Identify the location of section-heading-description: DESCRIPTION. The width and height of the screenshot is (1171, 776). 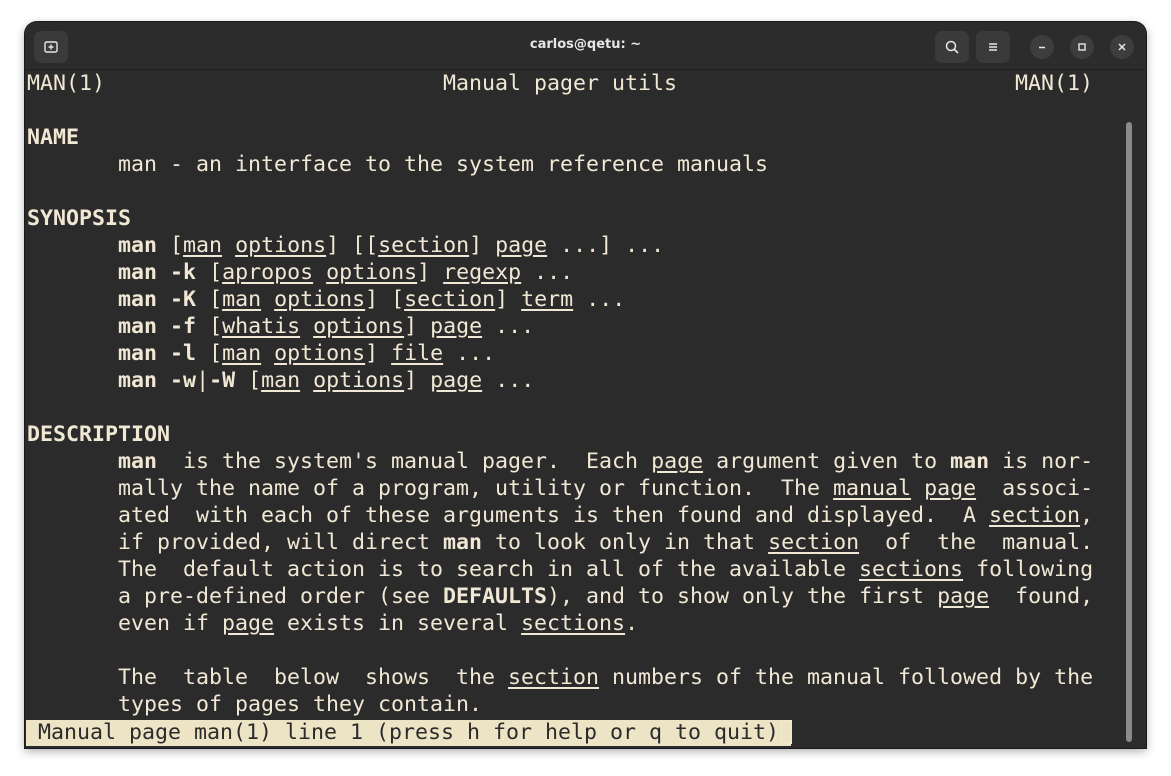
(99, 434).